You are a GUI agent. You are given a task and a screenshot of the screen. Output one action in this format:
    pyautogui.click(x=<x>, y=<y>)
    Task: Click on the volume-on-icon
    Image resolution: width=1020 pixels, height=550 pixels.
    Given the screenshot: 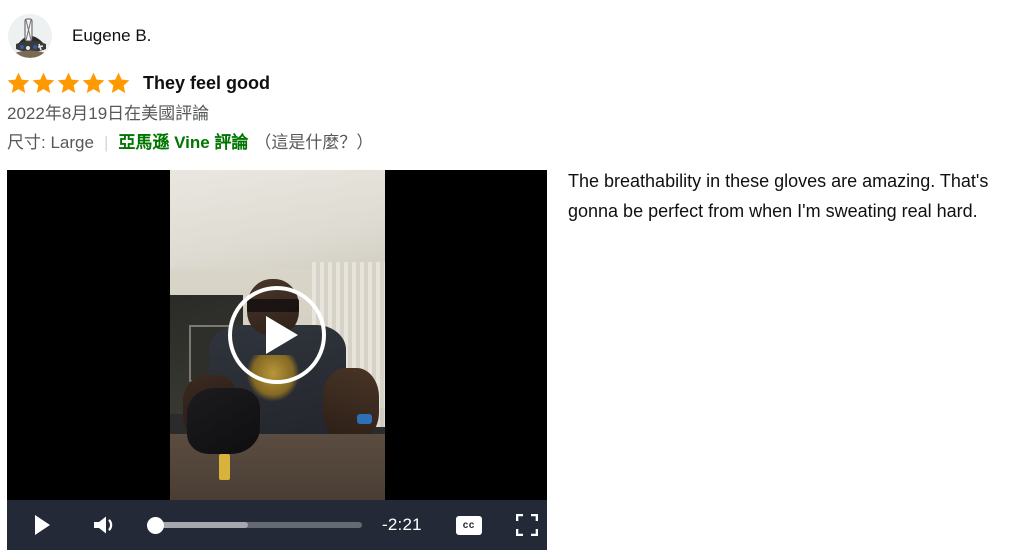 What is the action you would take?
    pyautogui.click(x=103, y=525)
    